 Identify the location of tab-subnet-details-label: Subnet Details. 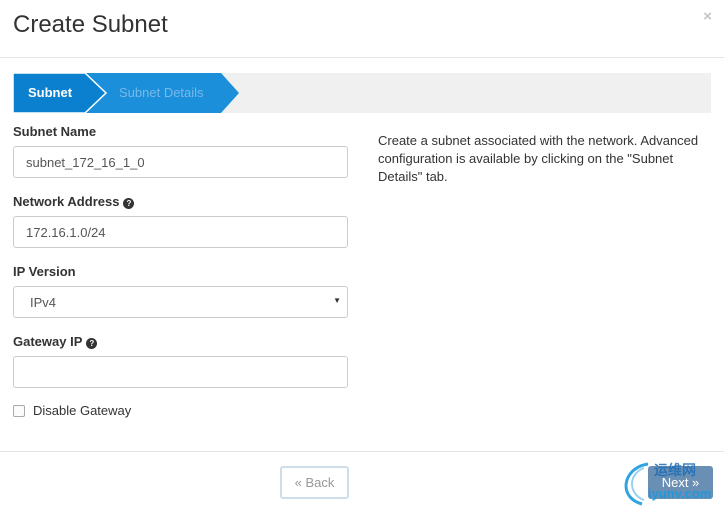
(161, 92).